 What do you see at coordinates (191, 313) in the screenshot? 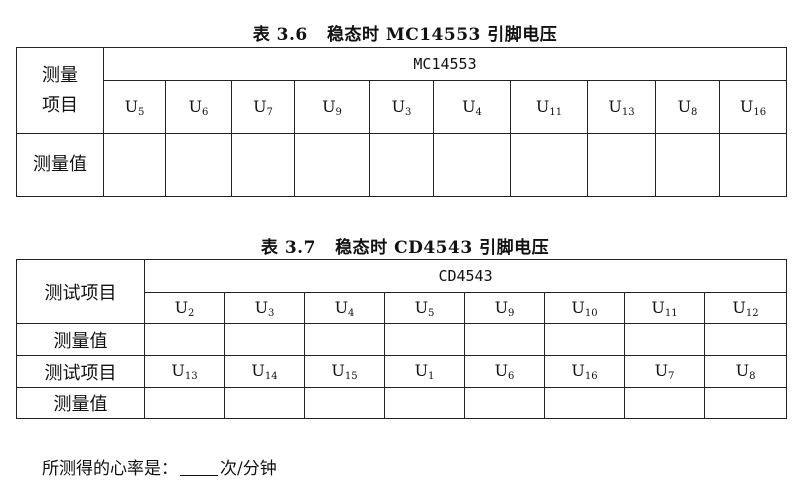
I see `pin-number: 2` at bounding box center [191, 313].